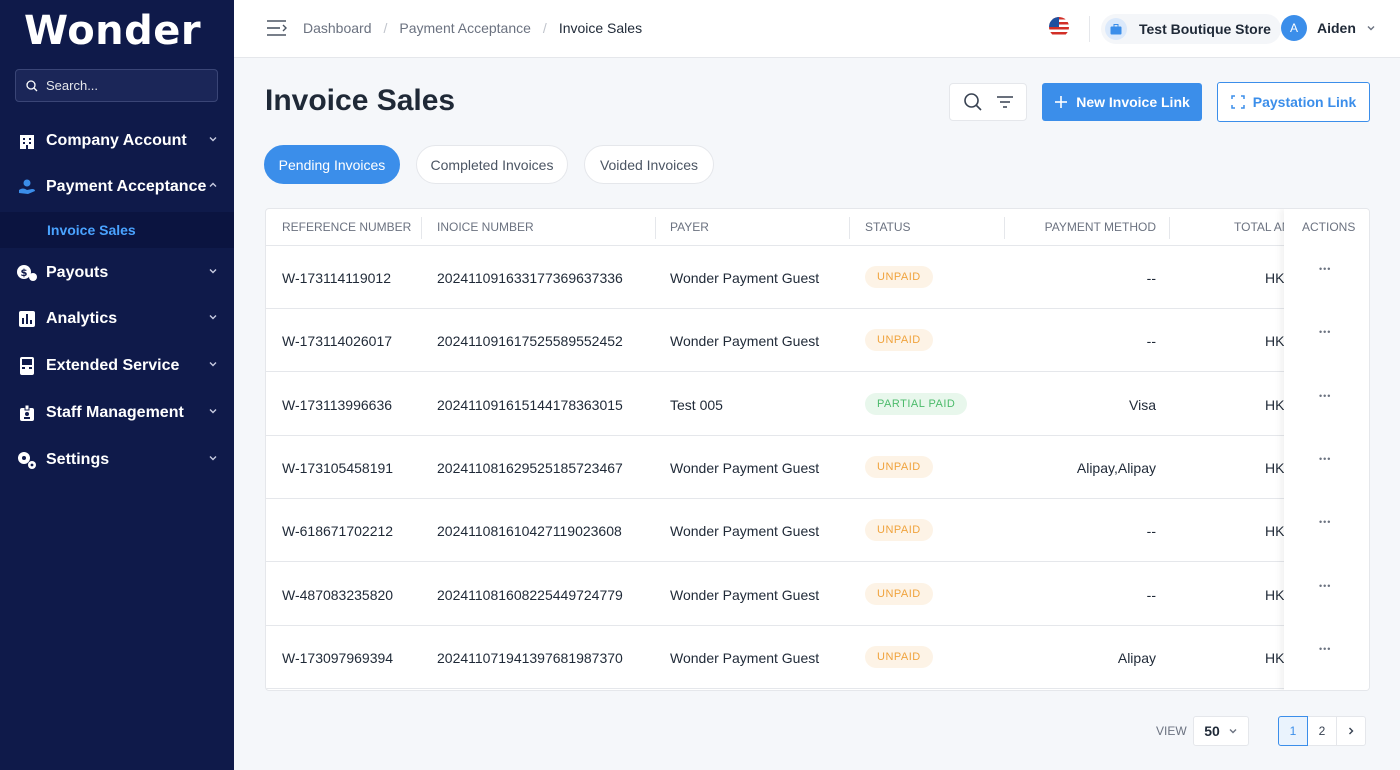 The width and height of the screenshot is (1400, 770). Describe the element at coordinates (1089, 29) in the screenshot. I see `divider` at that location.